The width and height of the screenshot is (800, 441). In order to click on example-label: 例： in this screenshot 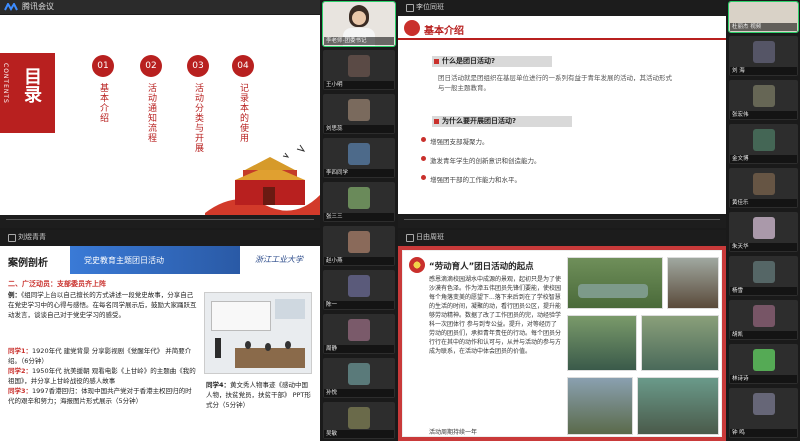, I will do `click(14, 295)`.